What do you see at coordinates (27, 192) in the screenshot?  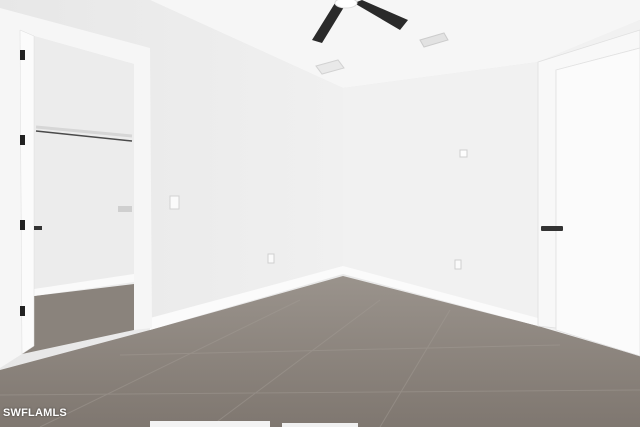 I see `closet-door` at bounding box center [27, 192].